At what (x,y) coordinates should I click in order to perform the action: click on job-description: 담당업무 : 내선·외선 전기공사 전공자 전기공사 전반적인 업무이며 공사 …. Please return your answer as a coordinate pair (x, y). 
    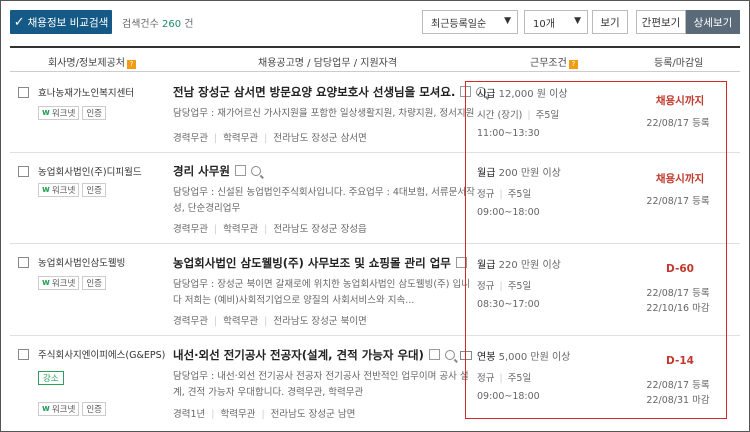
    Looking at the image, I should click on (321, 384).